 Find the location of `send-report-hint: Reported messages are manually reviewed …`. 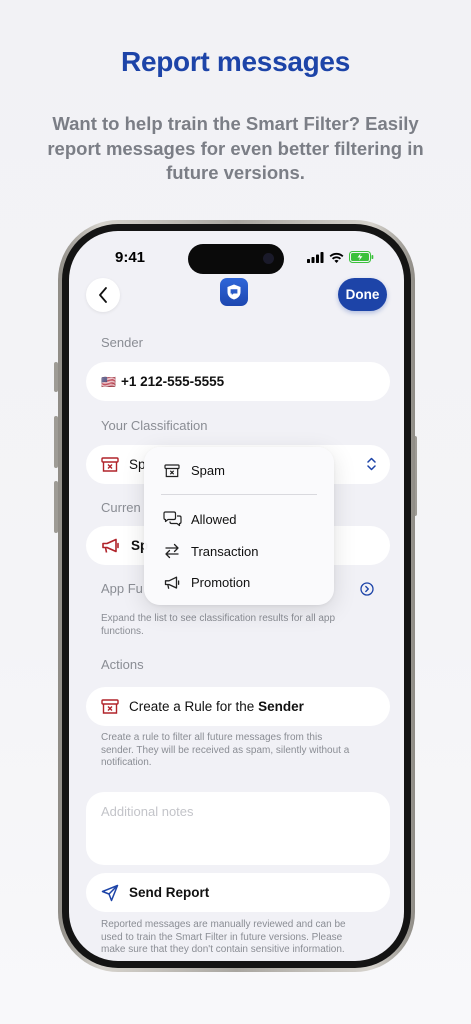

send-report-hint: Reported messages are manually reviewed … is located at coordinates (223, 937).